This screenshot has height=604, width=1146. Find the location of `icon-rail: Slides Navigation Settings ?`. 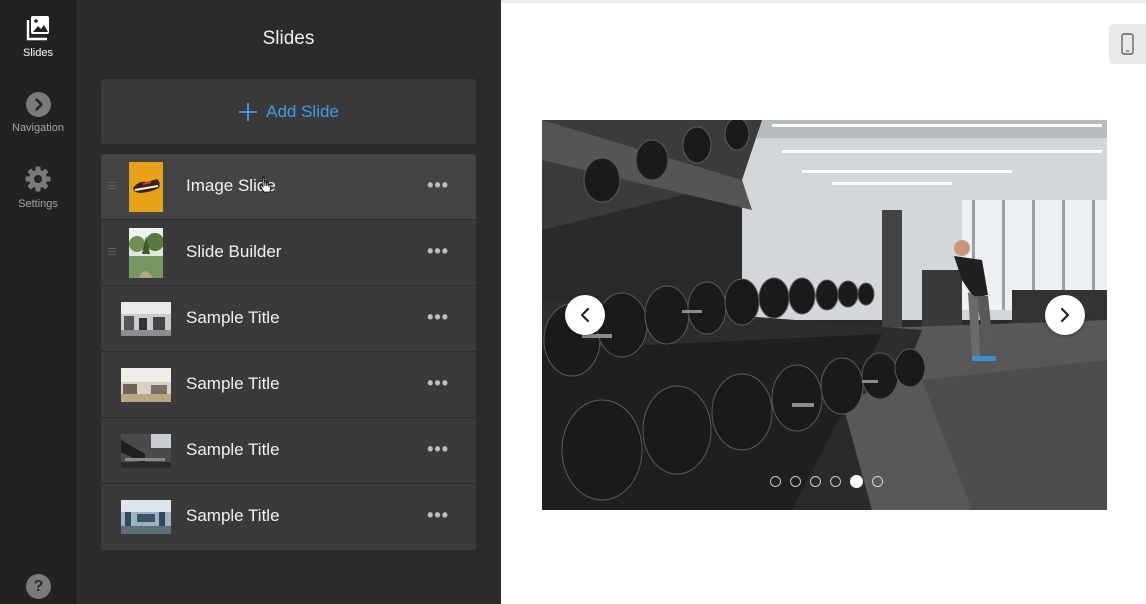

icon-rail: Slides Navigation Settings ? is located at coordinates (38, 302).